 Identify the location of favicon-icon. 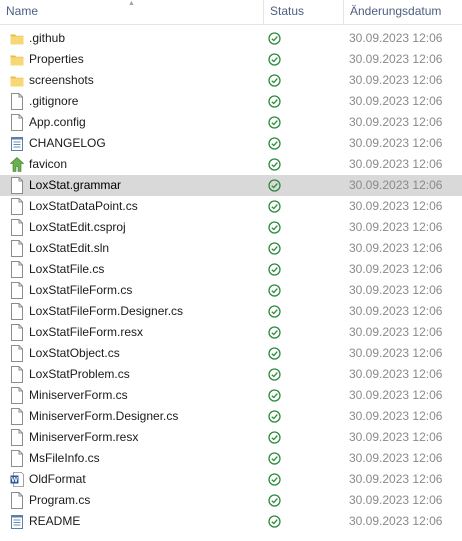
(17, 164).